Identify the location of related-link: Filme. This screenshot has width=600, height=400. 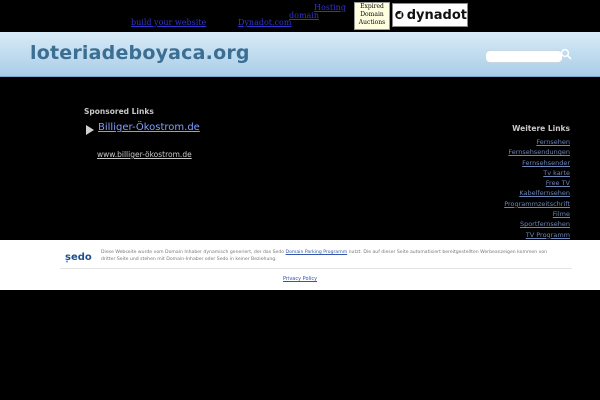
(537, 214).